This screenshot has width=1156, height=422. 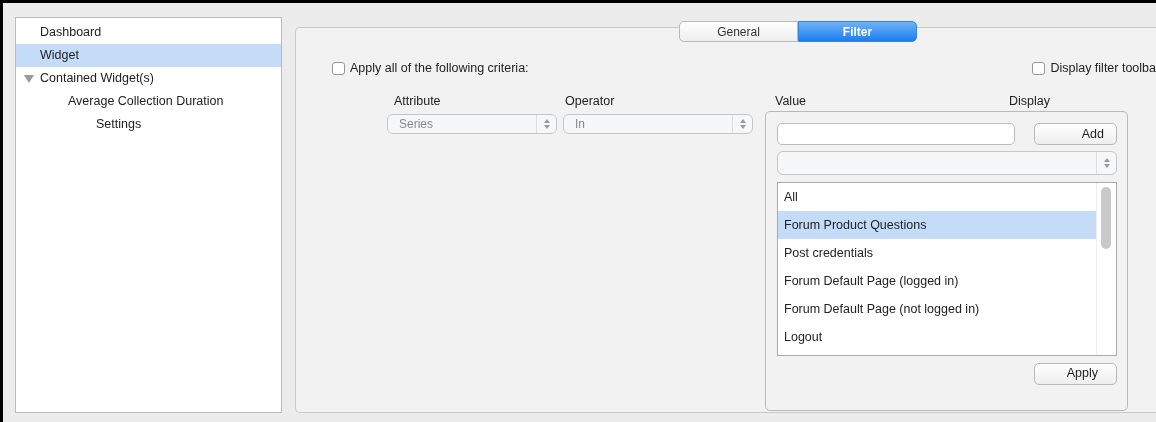 What do you see at coordinates (148, 124) in the screenshot?
I see `sidebar-item: Settings` at bounding box center [148, 124].